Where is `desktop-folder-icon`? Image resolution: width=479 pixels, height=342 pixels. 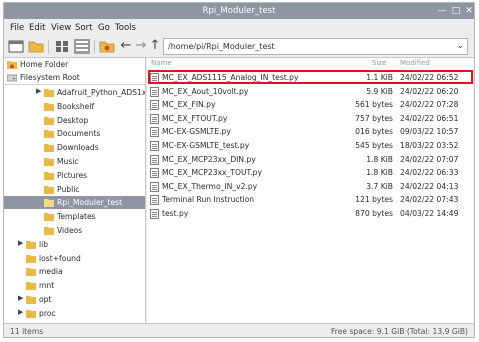
desktop-folder-icon is located at coordinates (49, 120).